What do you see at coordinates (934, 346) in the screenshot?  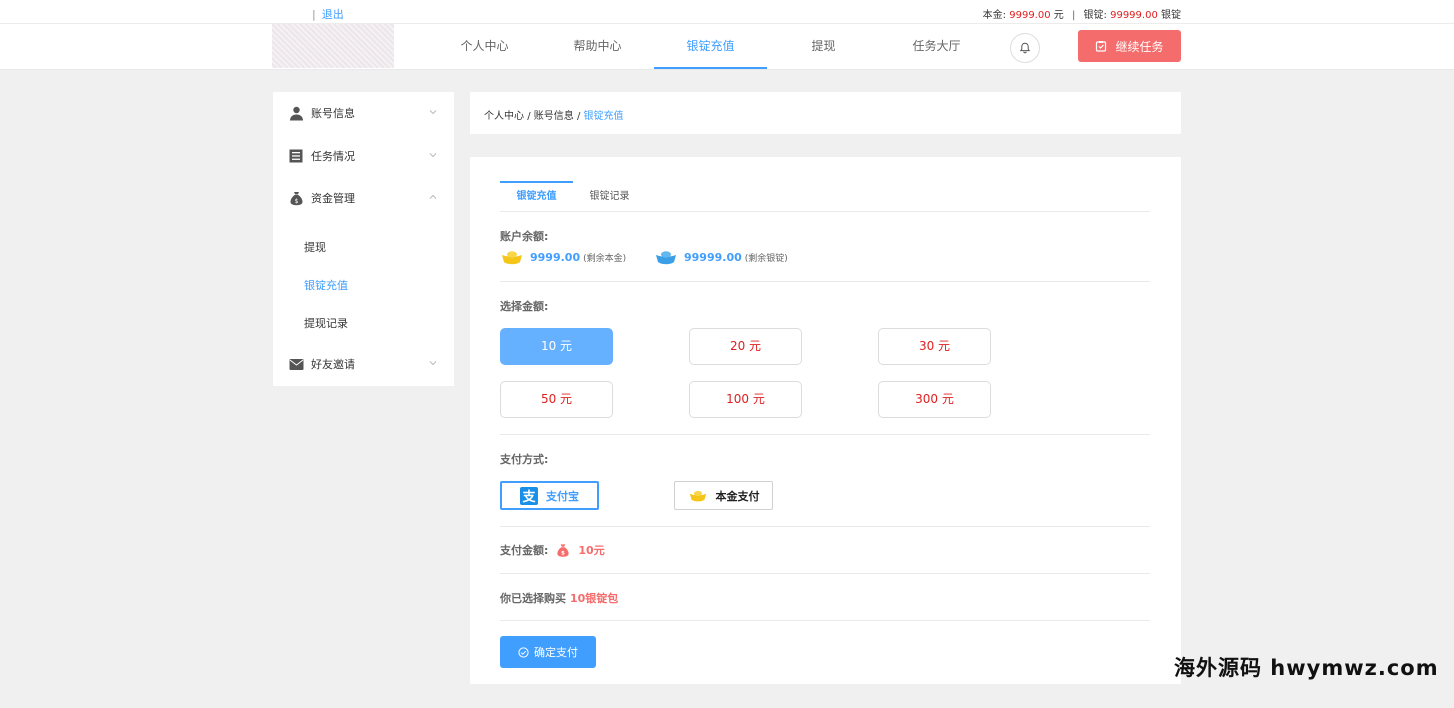 I see `amount-option-30: 30 元` at bounding box center [934, 346].